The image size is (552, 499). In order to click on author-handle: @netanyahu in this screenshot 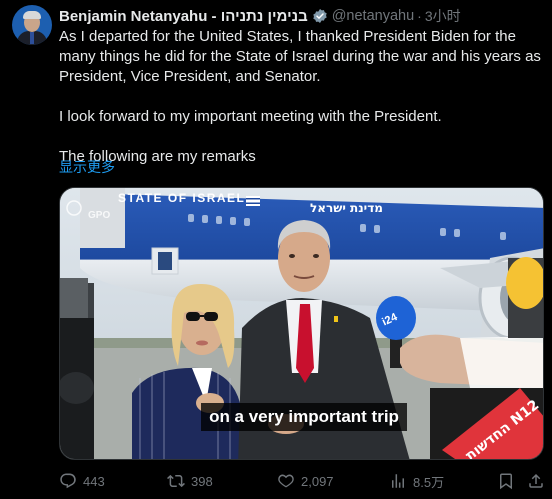, I will do `click(373, 16)`.